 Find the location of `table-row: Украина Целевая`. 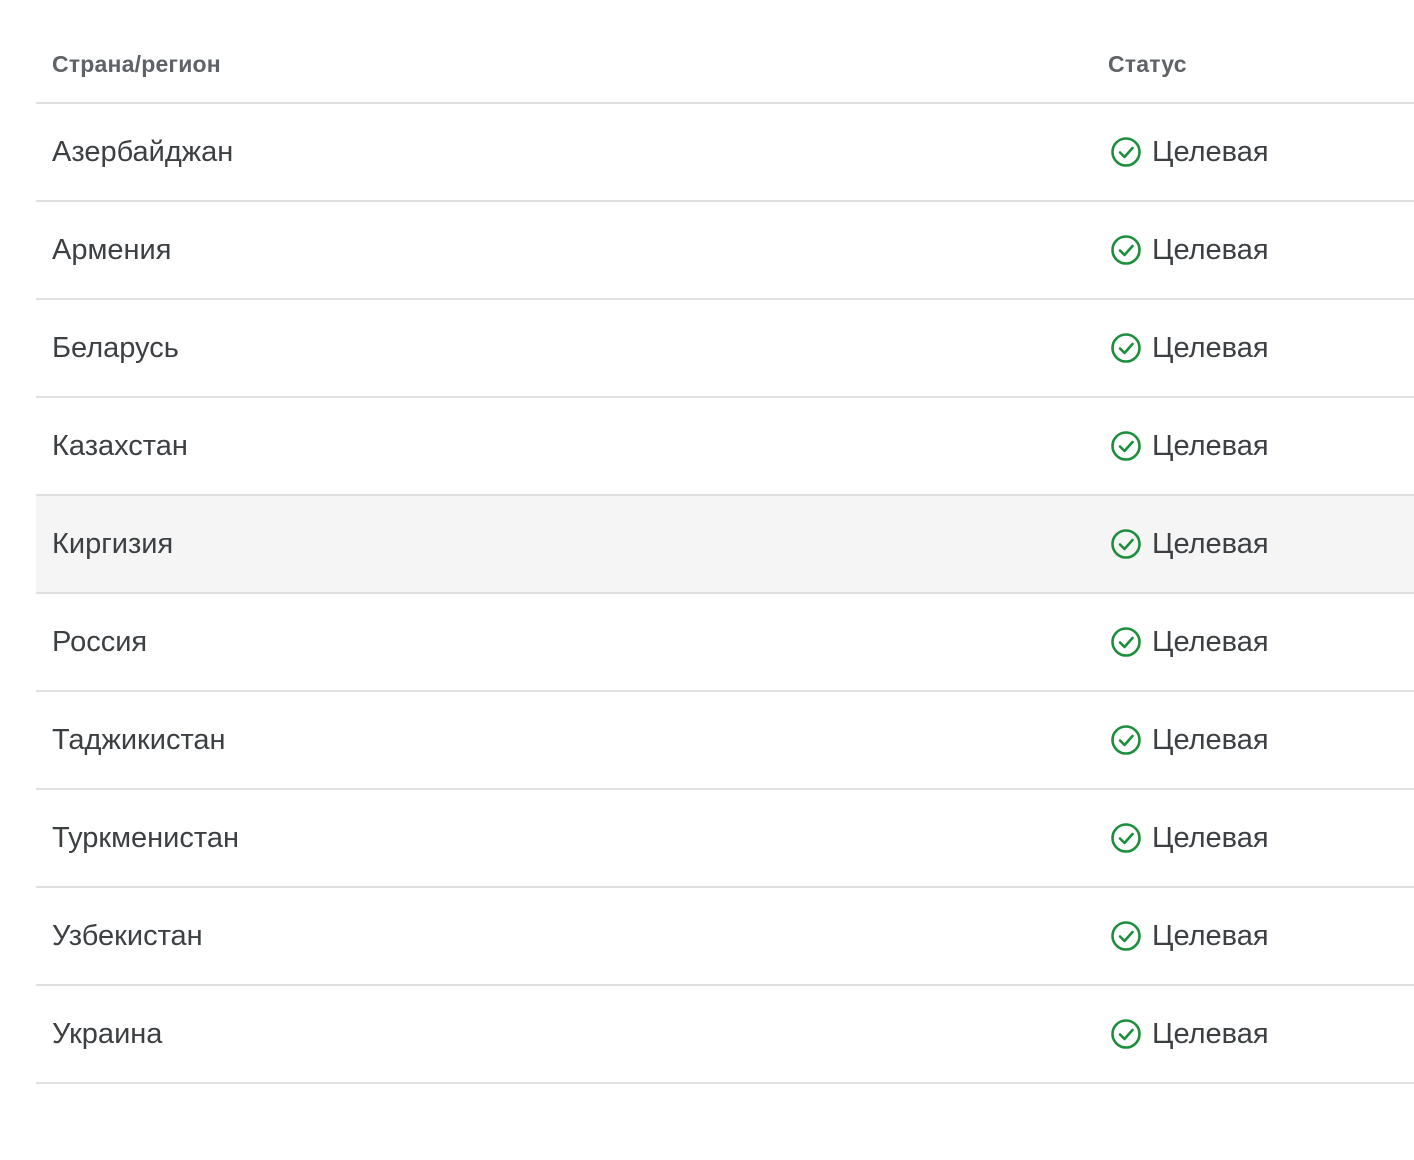

table-row: Украина Целевая is located at coordinates (725, 1035).